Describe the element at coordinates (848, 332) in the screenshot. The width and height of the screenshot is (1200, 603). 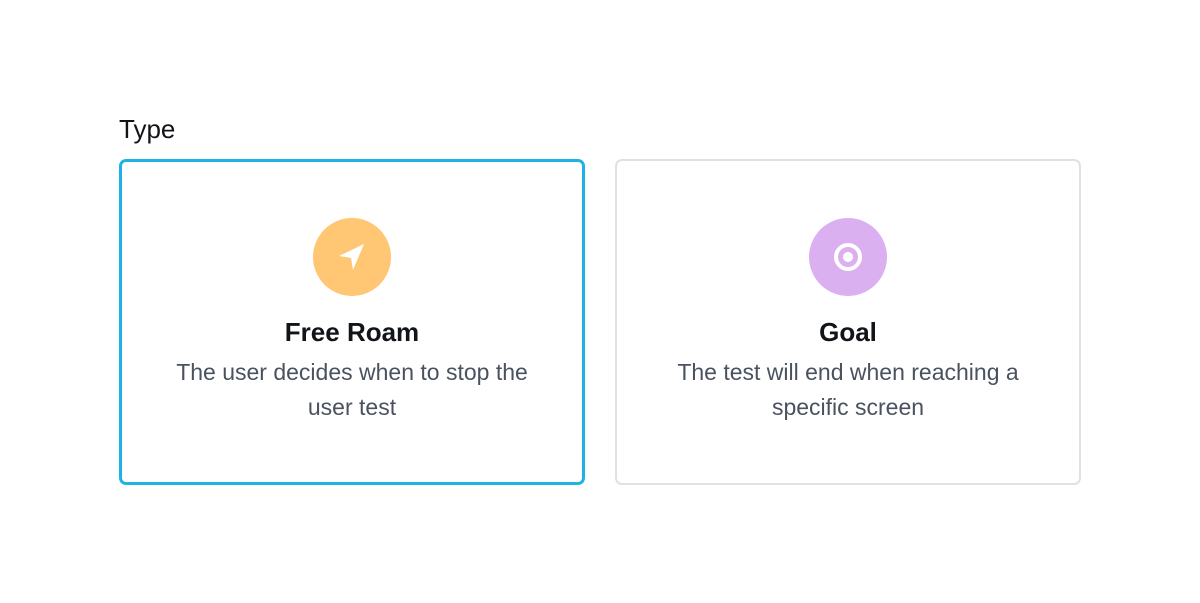
I see `goal-title: Goal` at that location.